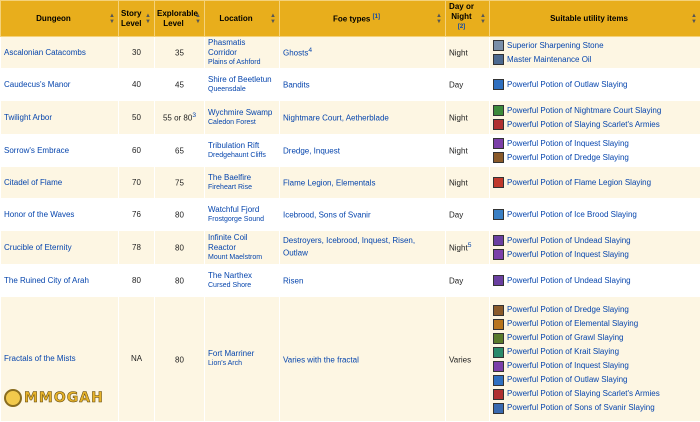 The height and width of the screenshot is (422, 700). Describe the element at coordinates (45, 52) in the screenshot. I see `dungeon-link: Ascalonian Catacombs` at that location.